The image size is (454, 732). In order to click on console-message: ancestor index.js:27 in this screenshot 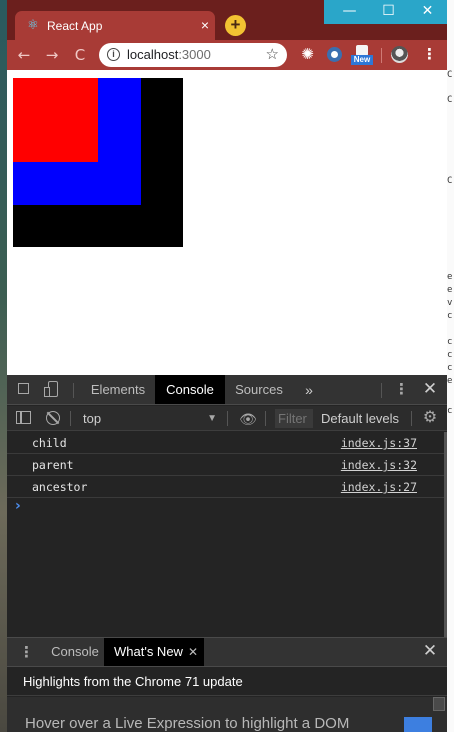, I will do `click(227, 487)`.